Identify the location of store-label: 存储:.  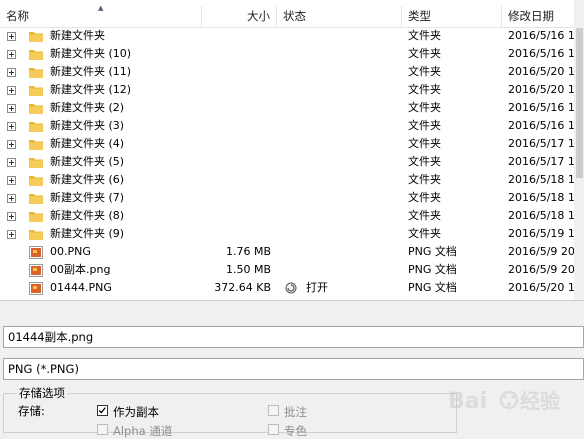
(31, 411).